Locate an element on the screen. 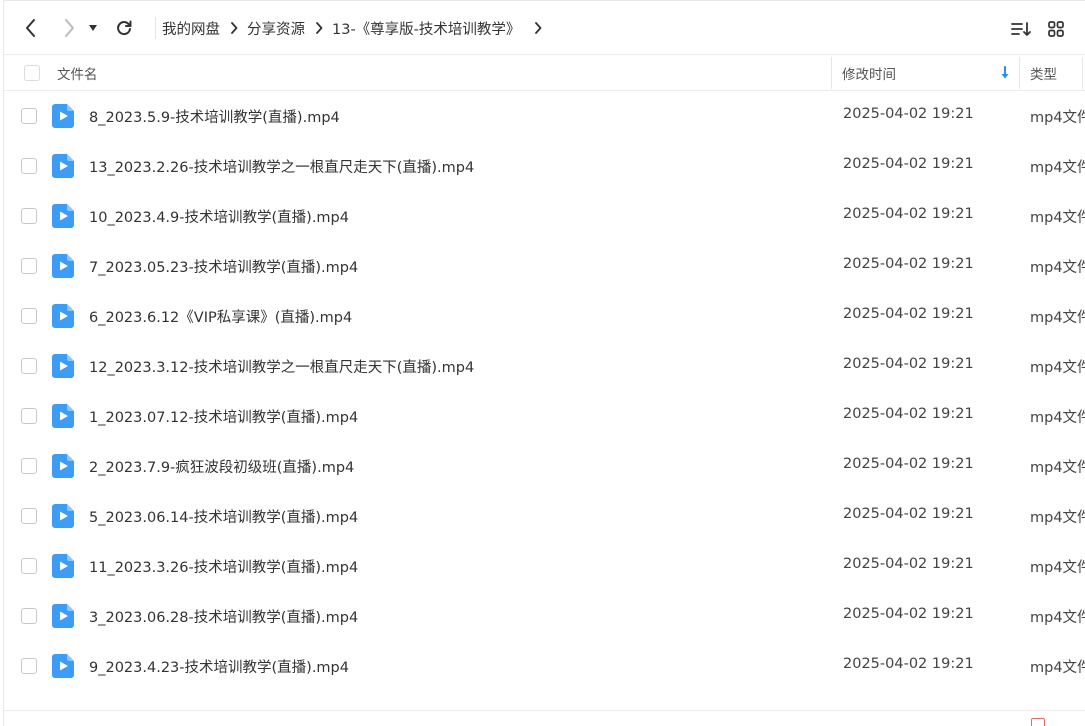 This screenshot has width=1085, height=726. back-button is located at coordinates (31, 28).